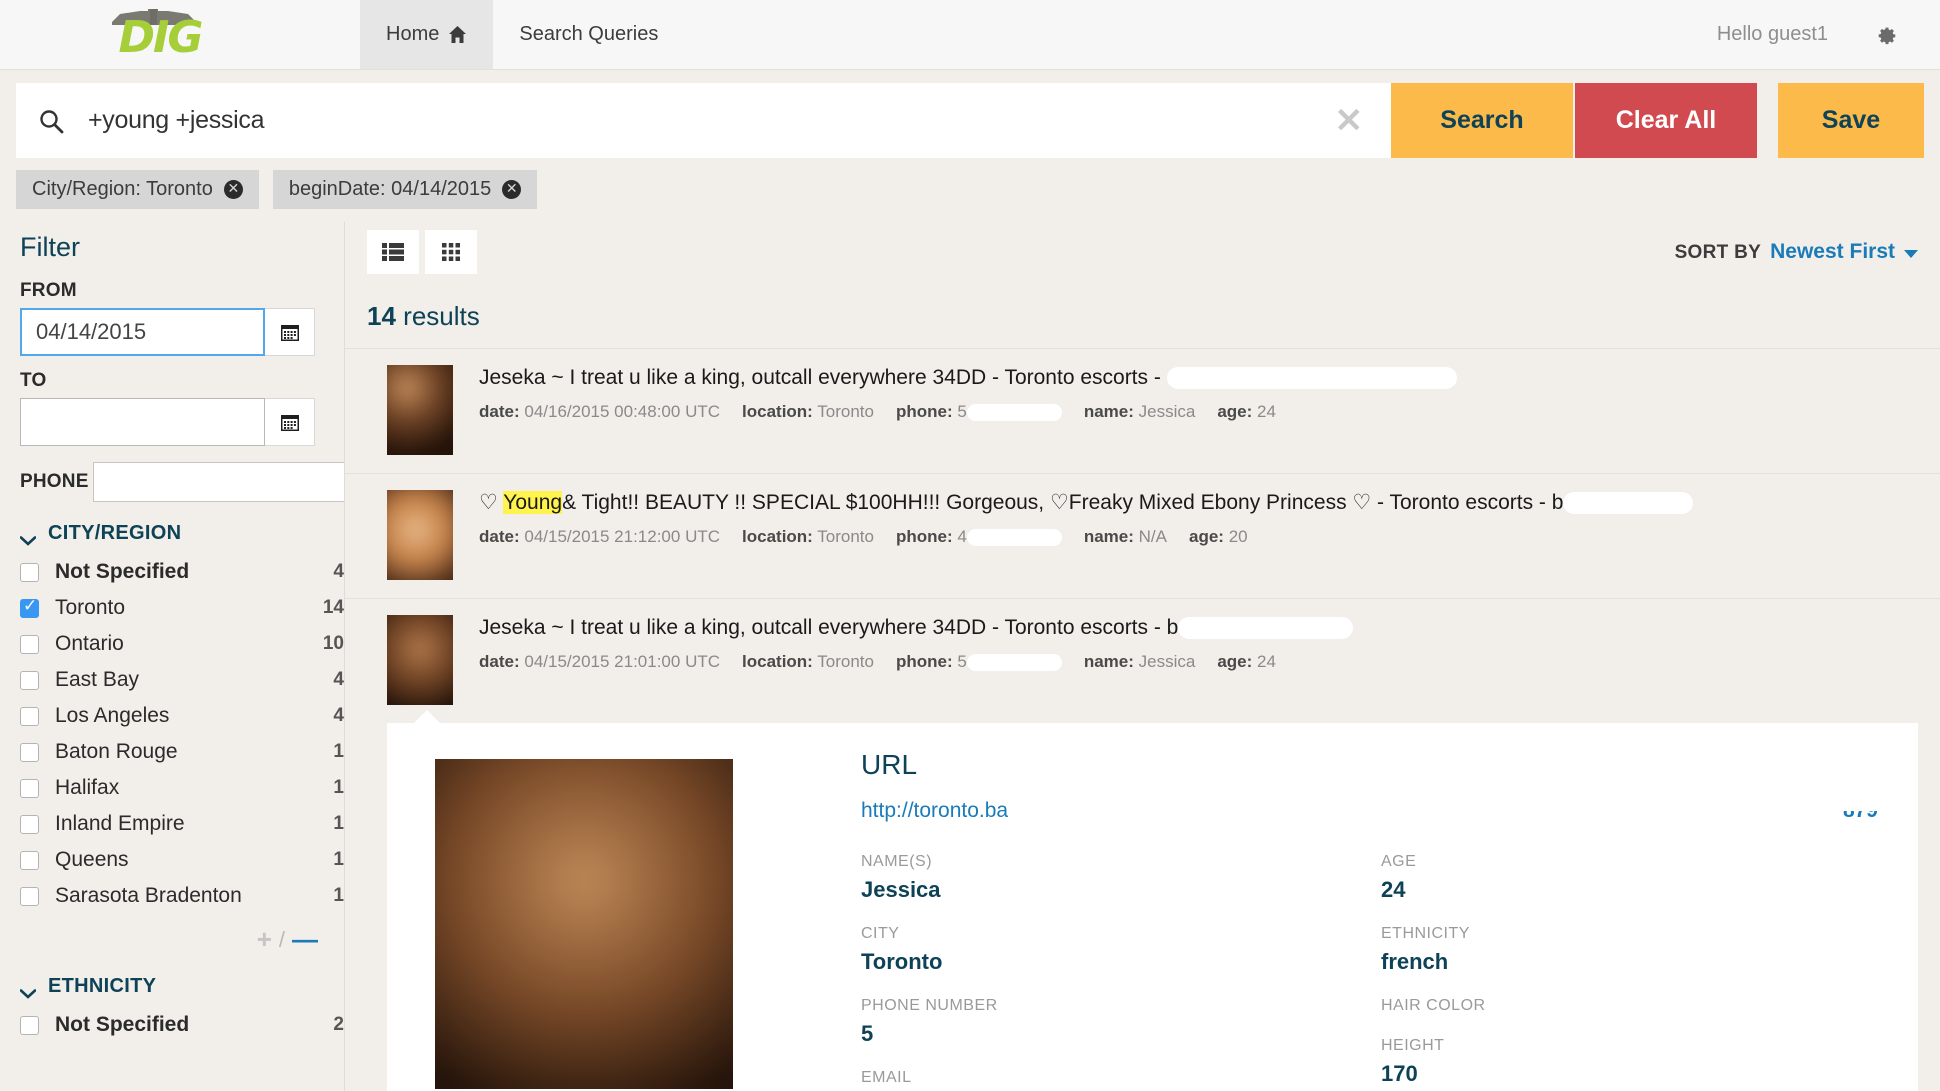  Describe the element at coordinates (137, 189) in the screenshot. I see `filter-chip-city-region: City/Region: Toronto ✕` at that location.